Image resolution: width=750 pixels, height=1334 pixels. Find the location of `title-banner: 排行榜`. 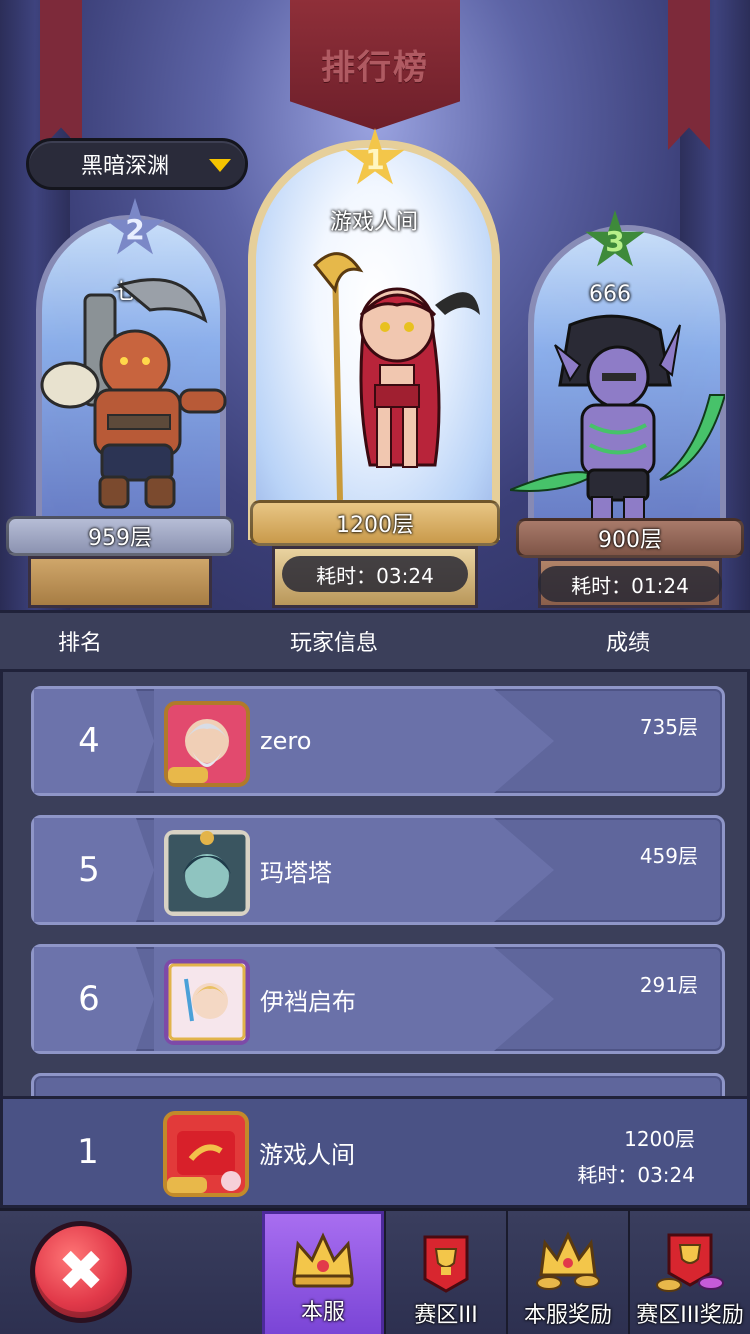

title-banner: 排行榜 is located at coordinates (375, 65).